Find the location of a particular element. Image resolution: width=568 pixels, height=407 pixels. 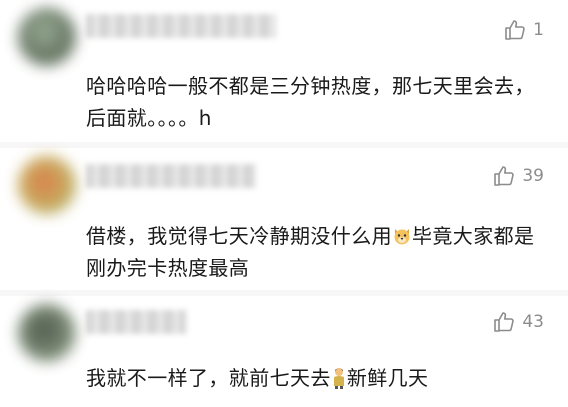

comment-text-part: 借楼，我觉得七天冷静期没什么用 is located at coordinates (239, 236).